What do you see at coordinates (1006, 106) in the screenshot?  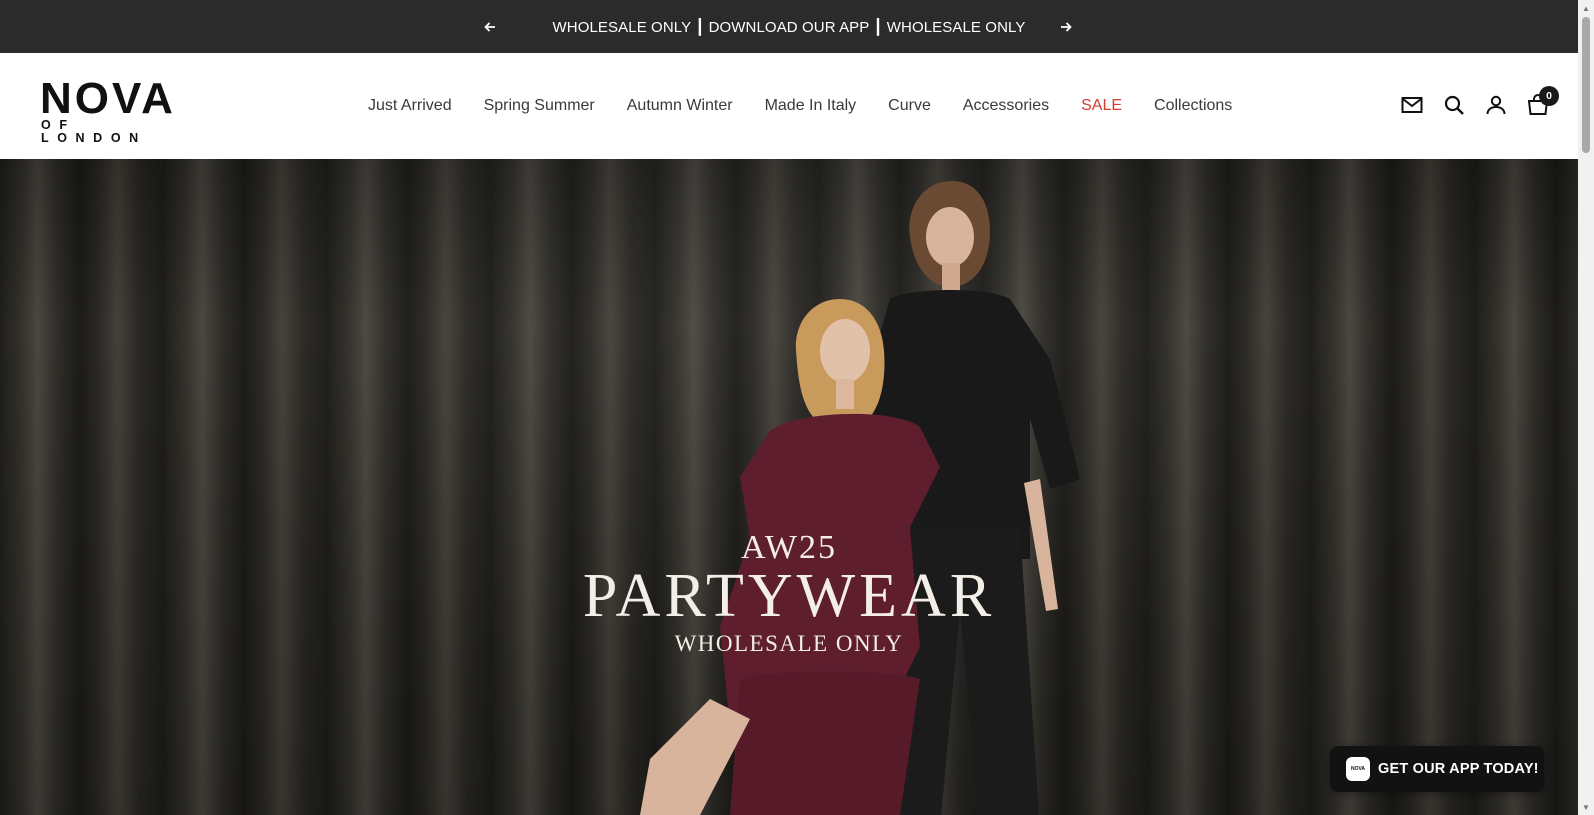 I see `nav-item-accessories: Accessories` at bounding box center [1006, 106].